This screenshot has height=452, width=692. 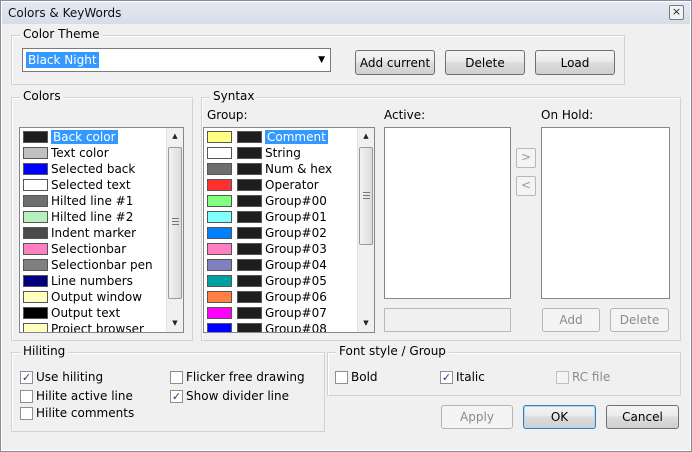 I want to click on color-list-item: Indent marker, so click(x=94, y=233).